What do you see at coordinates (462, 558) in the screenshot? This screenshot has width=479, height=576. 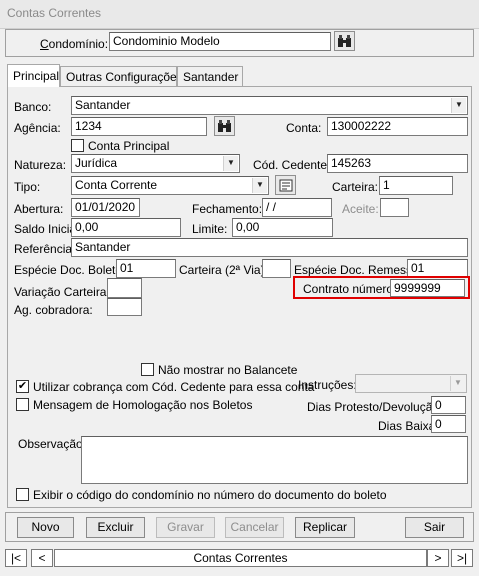 I see `nav-last-button: >|` at bounding box center [462, 558].